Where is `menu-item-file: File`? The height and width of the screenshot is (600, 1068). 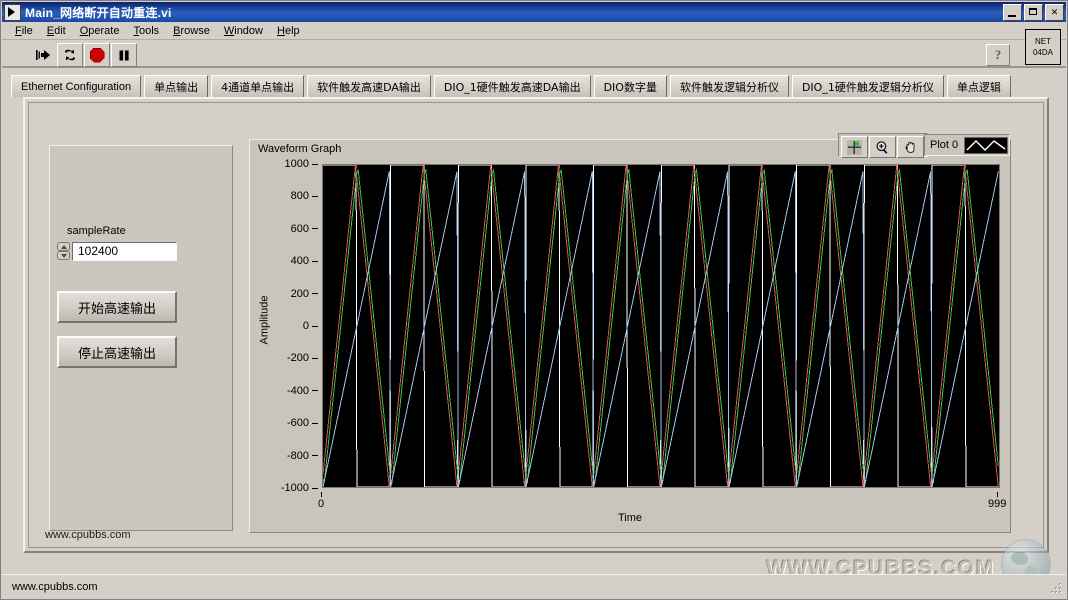
menu-item-file: File is located at coordinates (24, 31).